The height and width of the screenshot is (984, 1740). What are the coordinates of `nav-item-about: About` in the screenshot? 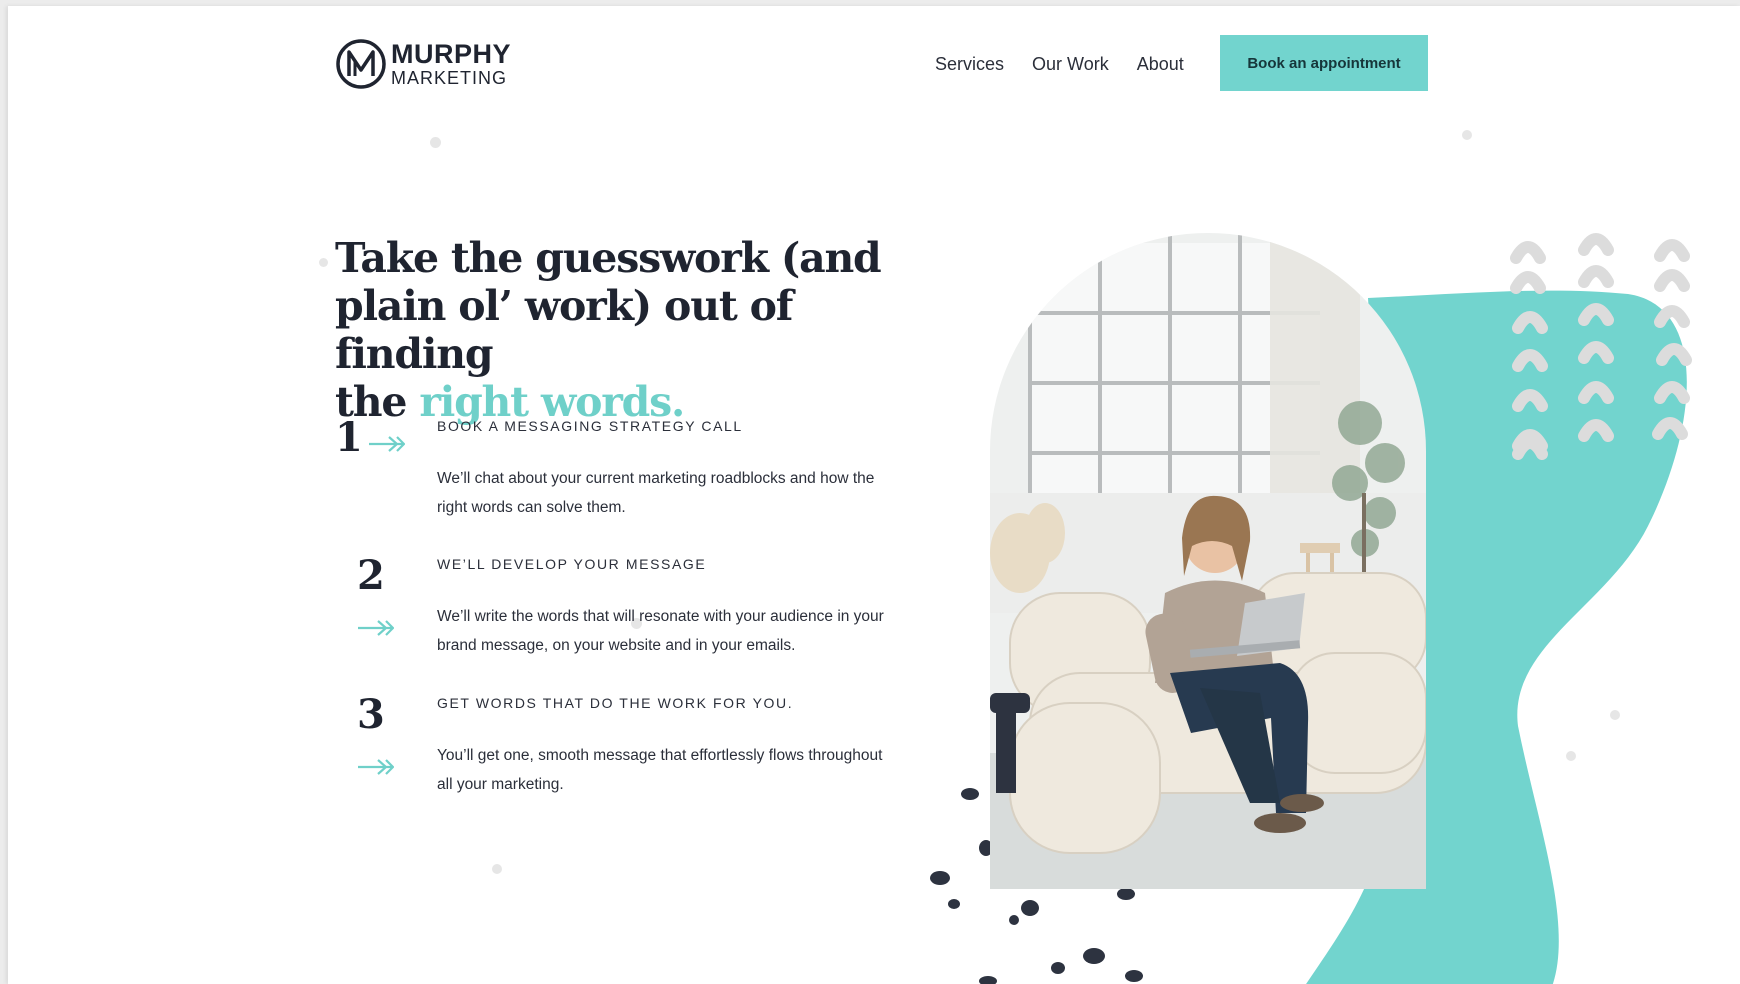 It's located at (1160, 64).